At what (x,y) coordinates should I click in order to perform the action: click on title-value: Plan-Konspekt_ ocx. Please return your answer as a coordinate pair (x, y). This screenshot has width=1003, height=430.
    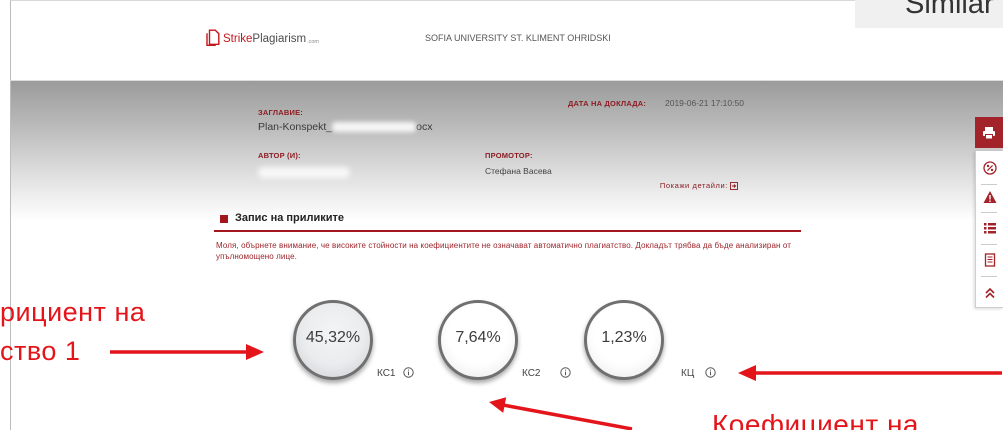
    Looking at the image, I should click on (345, 127).